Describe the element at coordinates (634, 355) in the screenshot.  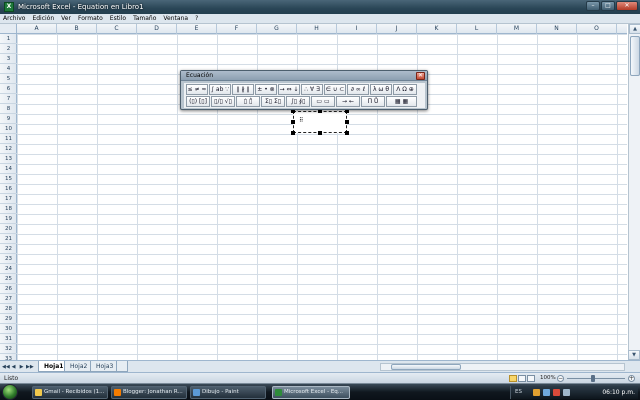
I see `scroll-down-arrow: ▼` at that location.